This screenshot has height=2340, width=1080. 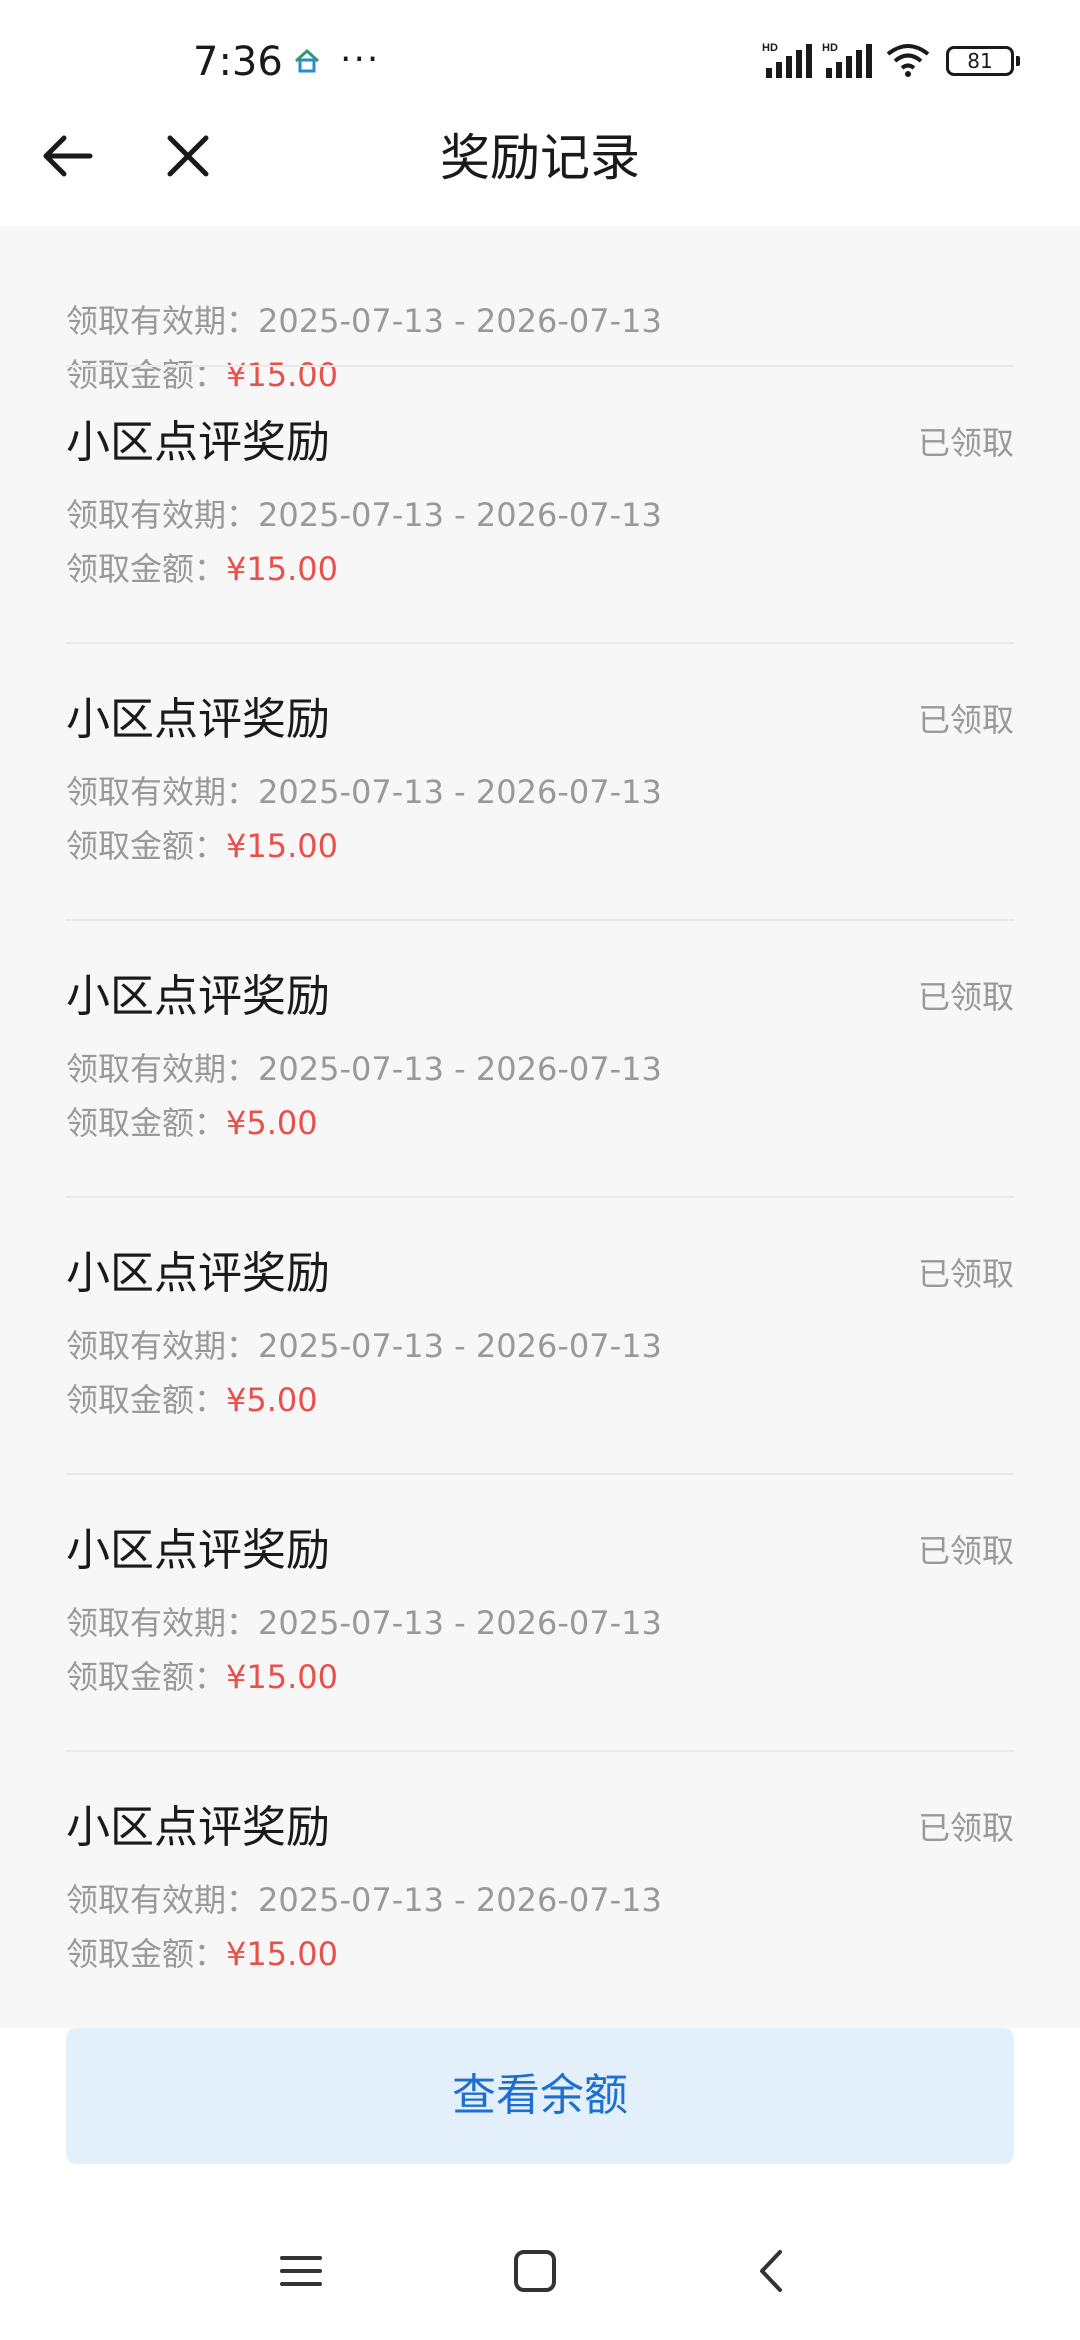 What do you see at coordinates (535, 2271) in the screenshot?
I see `home-icon` at bounding box center [535, 2271].